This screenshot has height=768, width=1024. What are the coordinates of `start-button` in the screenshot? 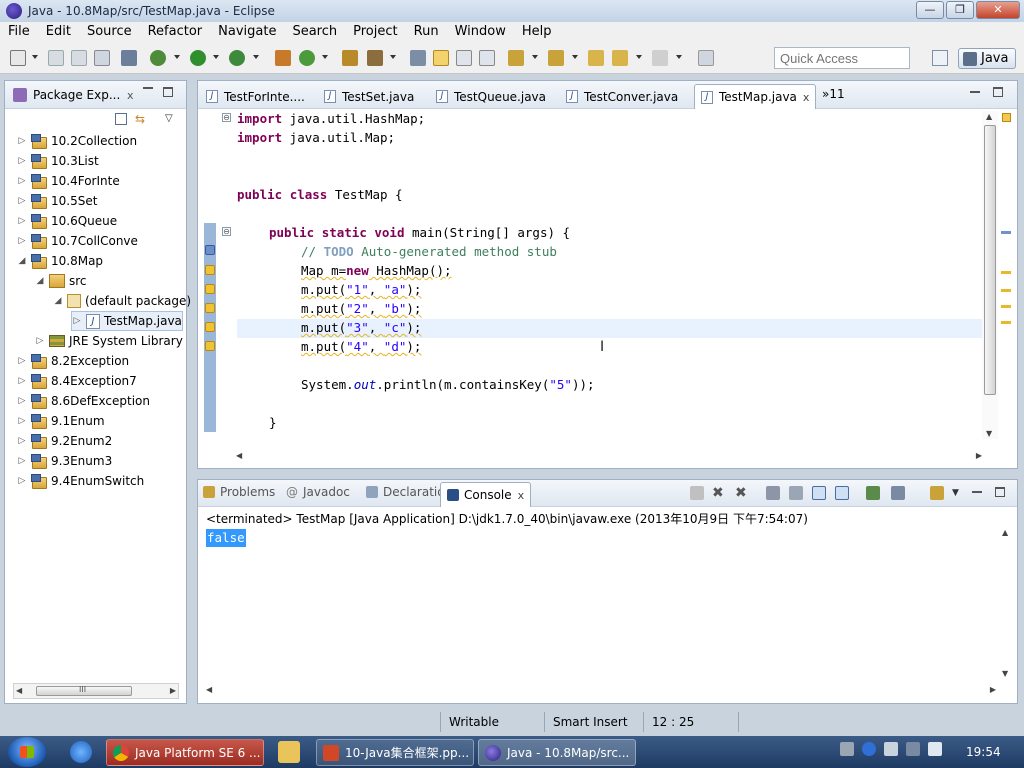 It's located at (27, 752).